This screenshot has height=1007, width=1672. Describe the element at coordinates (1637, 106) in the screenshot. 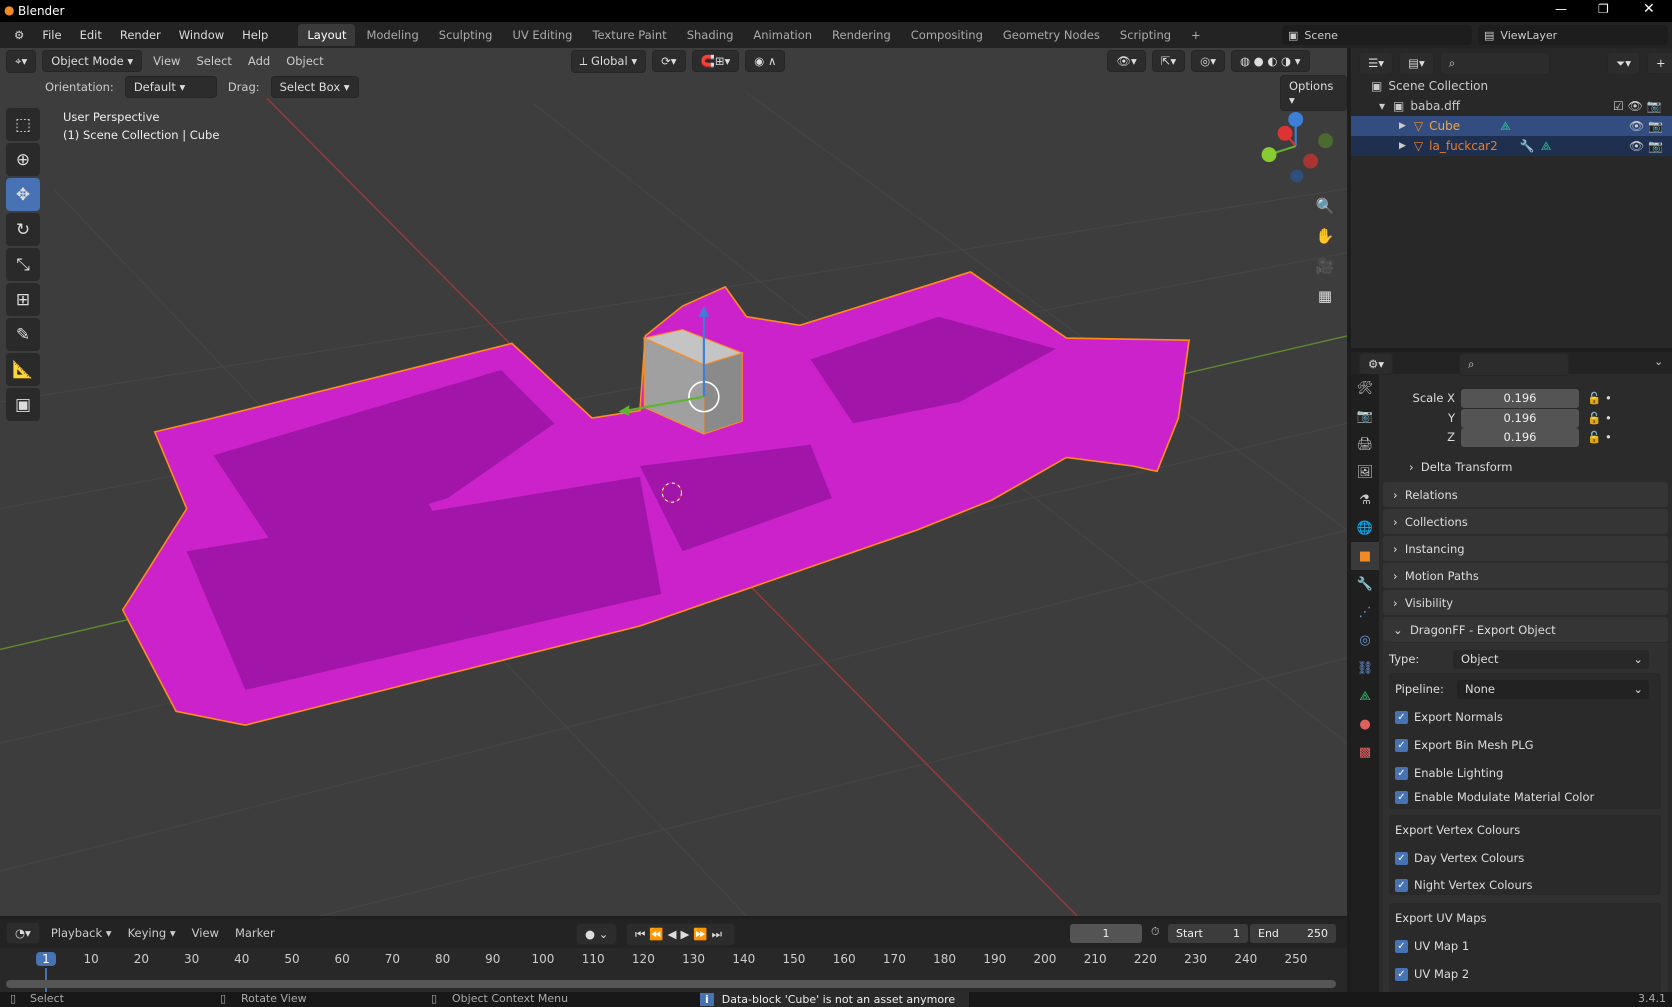

I see `exclude-checkbox: ☑ 👁 📷` at that location.